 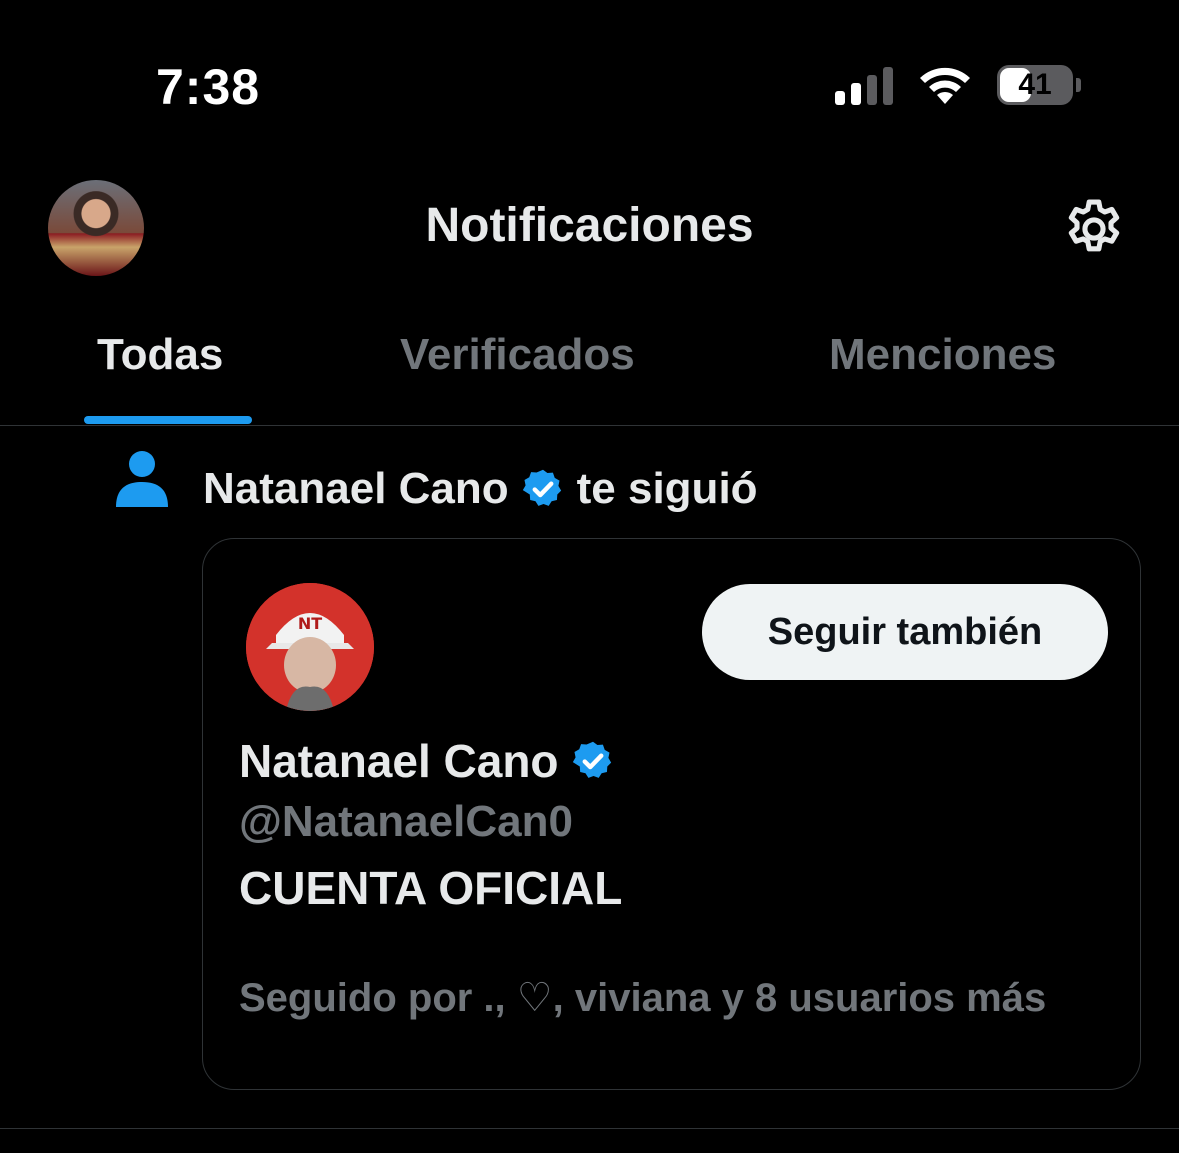 What do you see at coordinates (589, 225) in the screenshot?
I see `page-title: Notificaciones` at bounding box center [589, 225].